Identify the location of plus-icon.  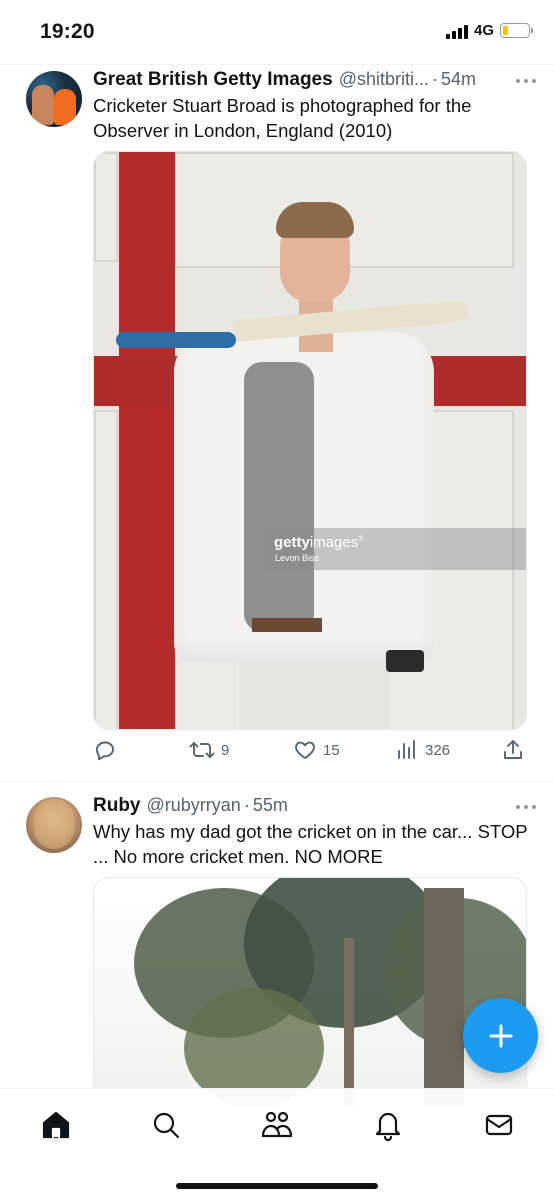
(500, 1035).